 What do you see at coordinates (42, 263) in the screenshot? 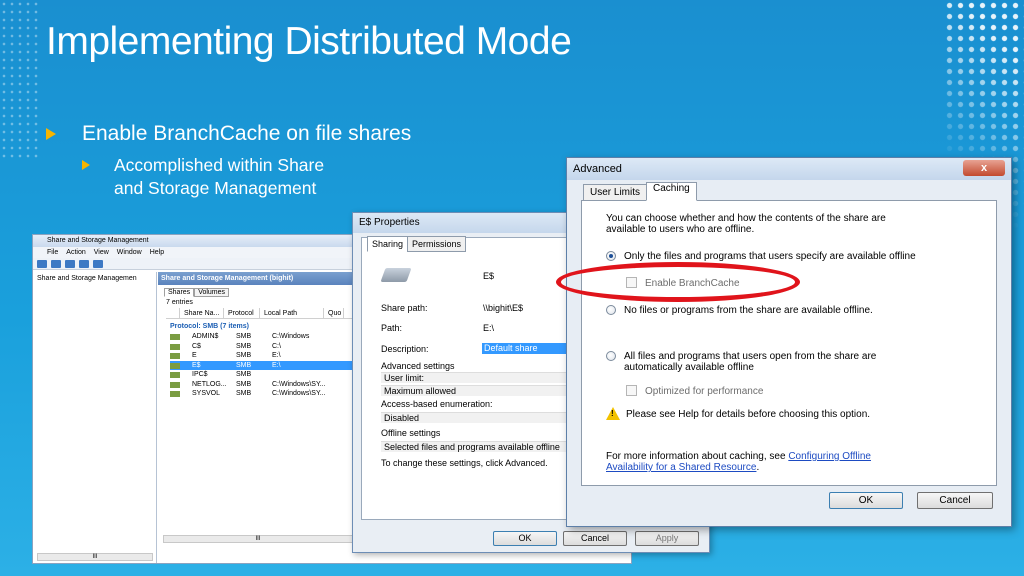
I see `back-icon` at bounding box center [42, 263].